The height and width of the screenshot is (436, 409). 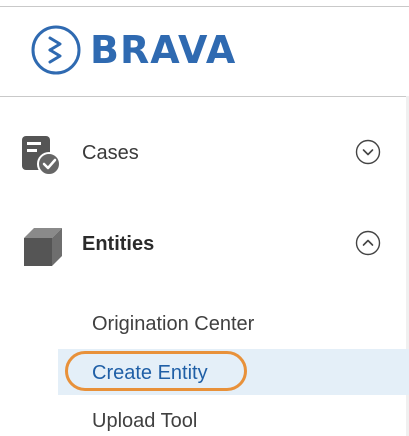 I want to click on brava-logo: BRAVA, so click(x=150, y=52).